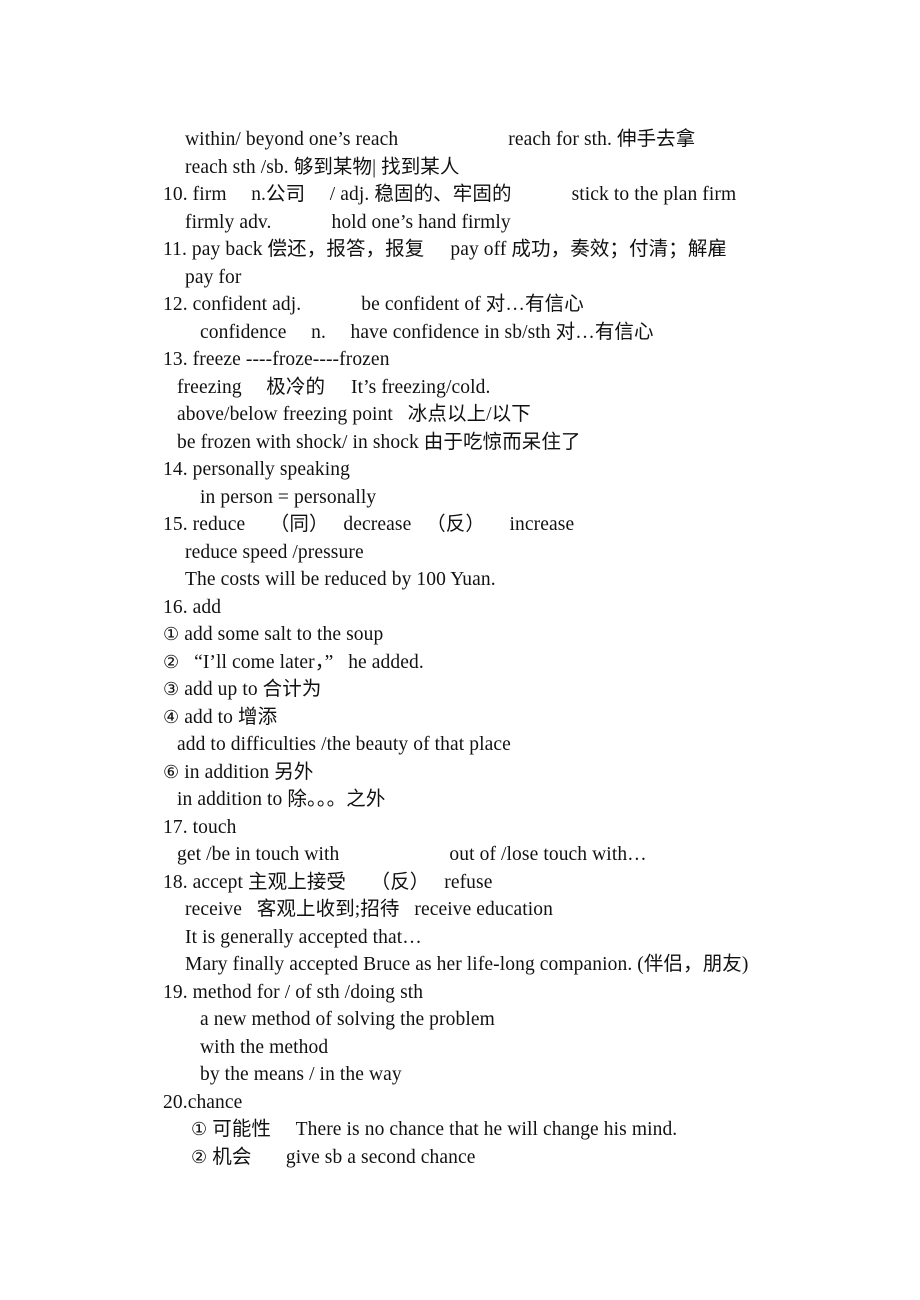  What do you see at coordinates (379, 442) in the screenshot?
I see `note-text: be frozen with shock/ in shock 由于吃惊而呆住了` at bounding box center [379, 442].